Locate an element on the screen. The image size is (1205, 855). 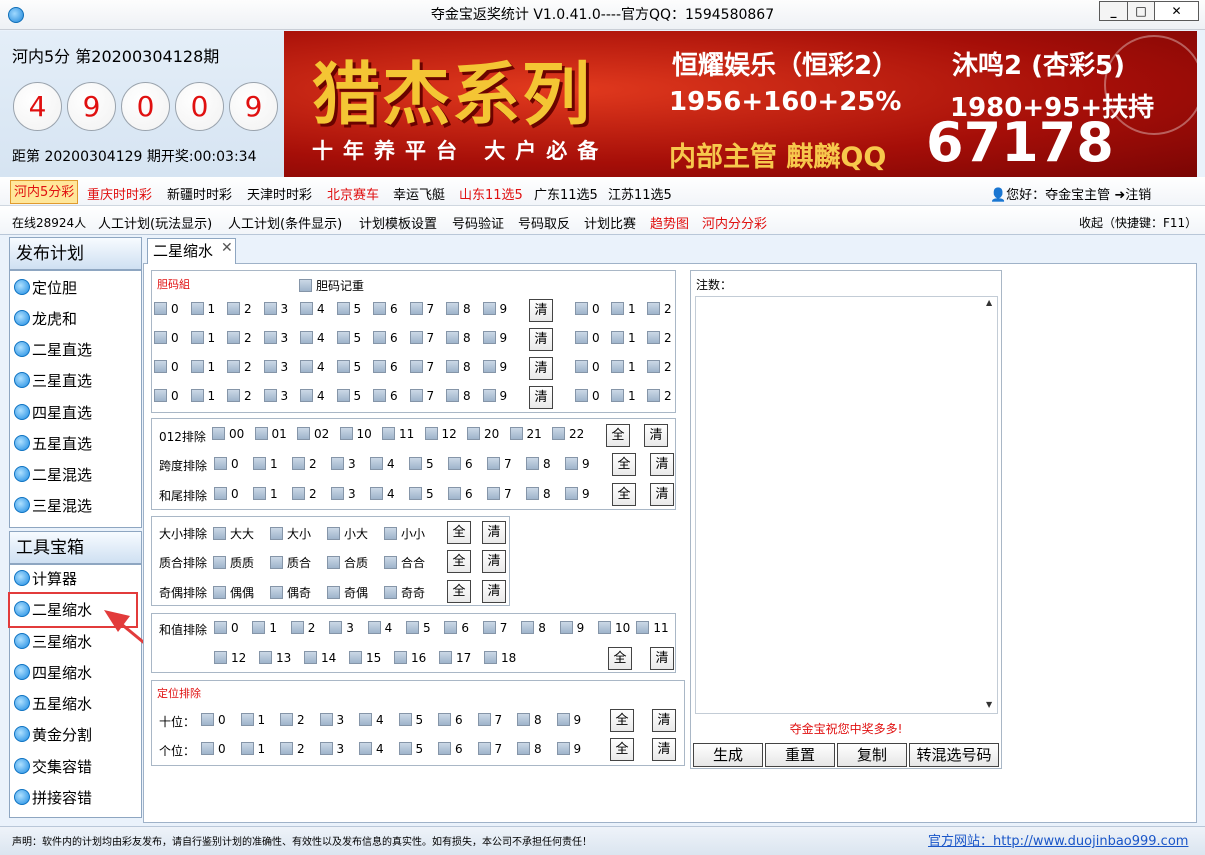
nav-manual-plan-condition: 人工计划(条件显示) is located at coordinates (285, 222).